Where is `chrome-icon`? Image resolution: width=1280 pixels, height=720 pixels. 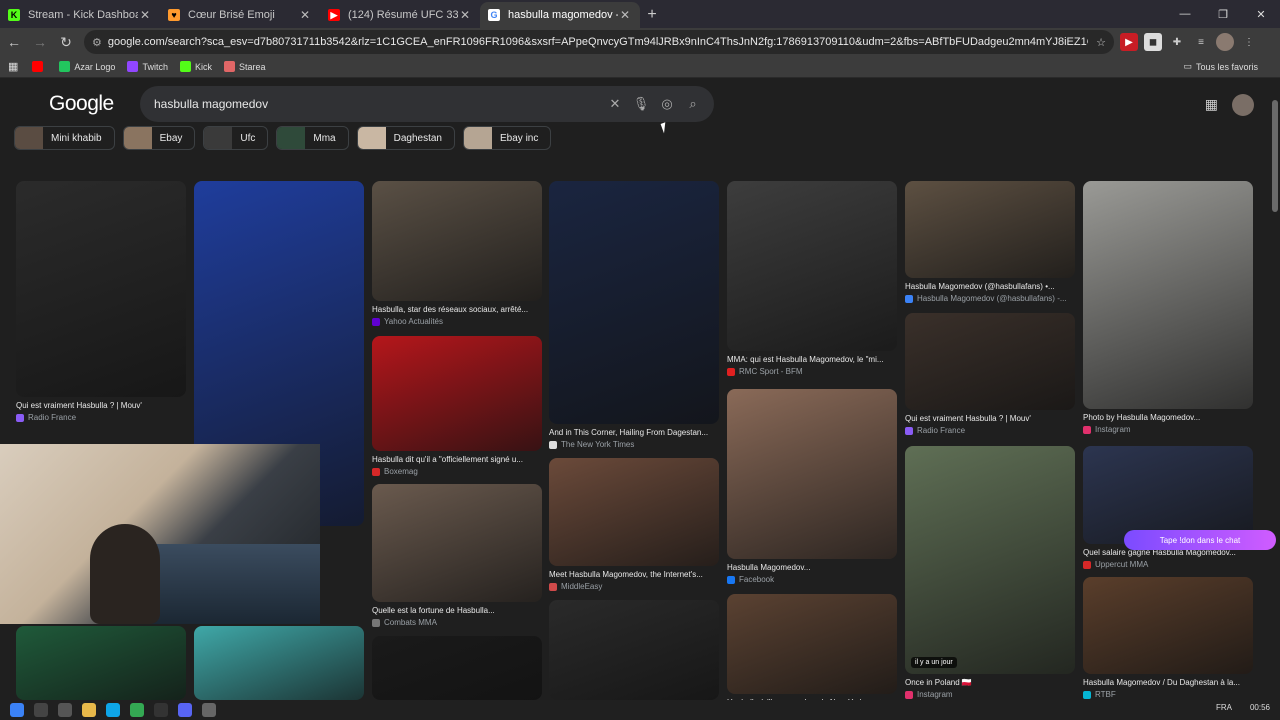
chrome-icon is located at coordinates (137, 710).